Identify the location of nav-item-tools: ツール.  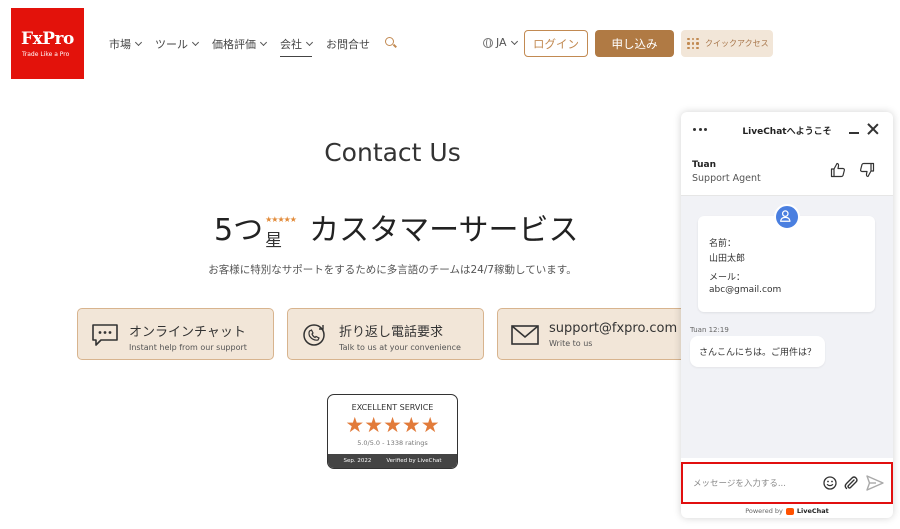
(177, 44).